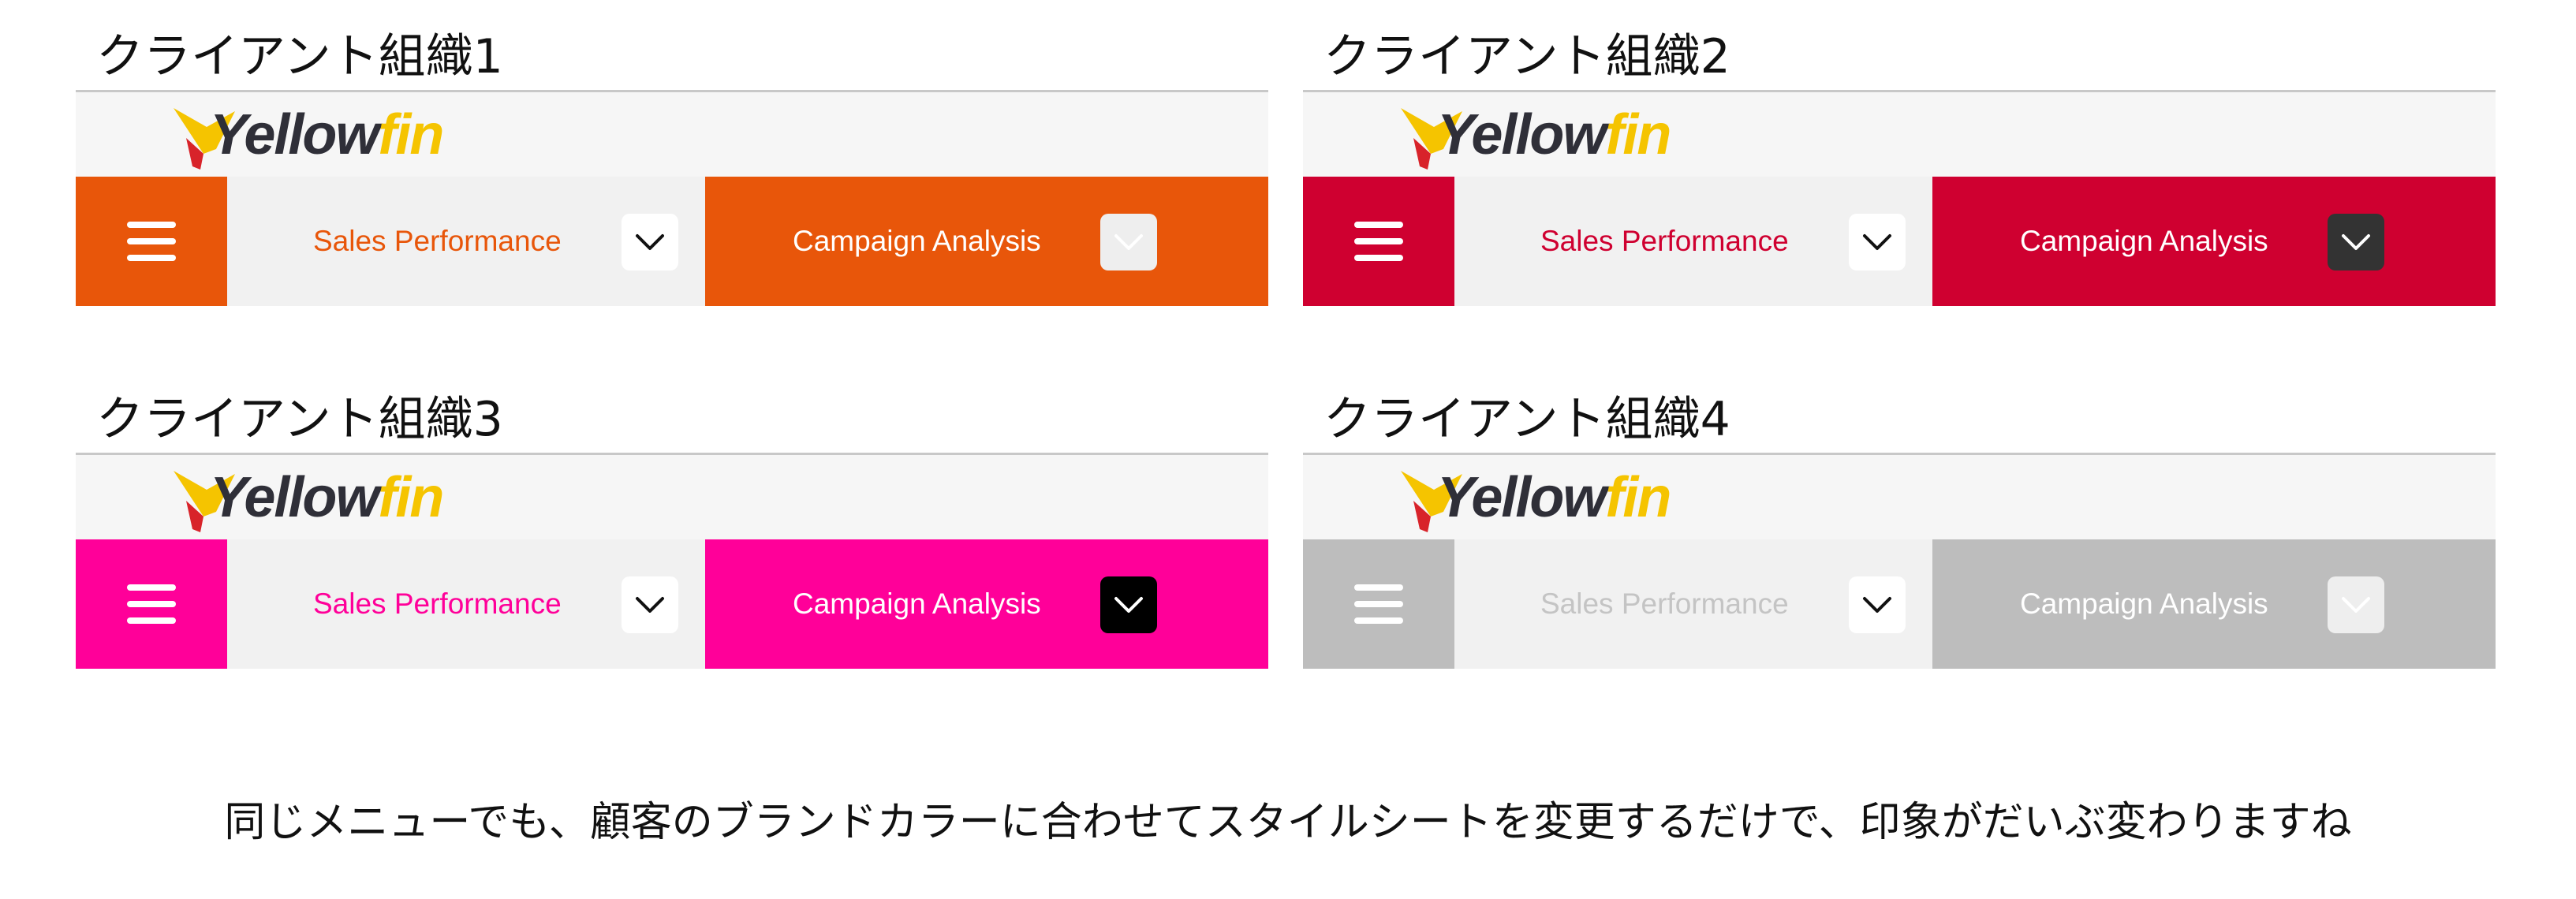 Image resolution: width=2576 pixels, height=899 pixels. What do you see at coordinates (1526, 420) in the screenshot?
I see `panel-title: クライアント組織4` at bounding box center [1526, 420].